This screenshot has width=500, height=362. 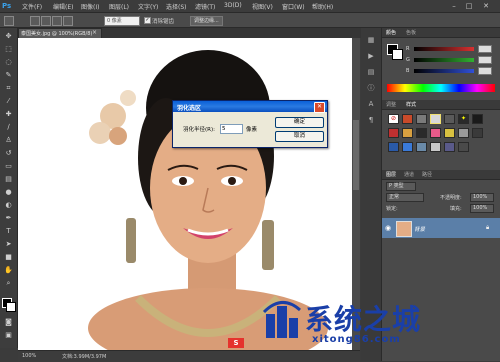 What do you see at coordinates (401, 186) in the screenshot?
I see `layer-kind-filter: P 类型` at bounding box center [401, 186].